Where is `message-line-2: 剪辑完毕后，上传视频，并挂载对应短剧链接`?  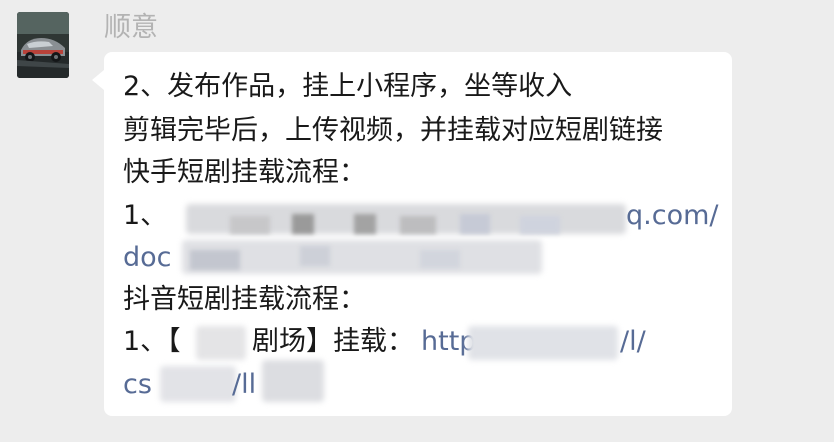 message-line-2: 剪辑完毕后，上传视频，并挂载对应短剧链接 is located at coordinates (393, 130).